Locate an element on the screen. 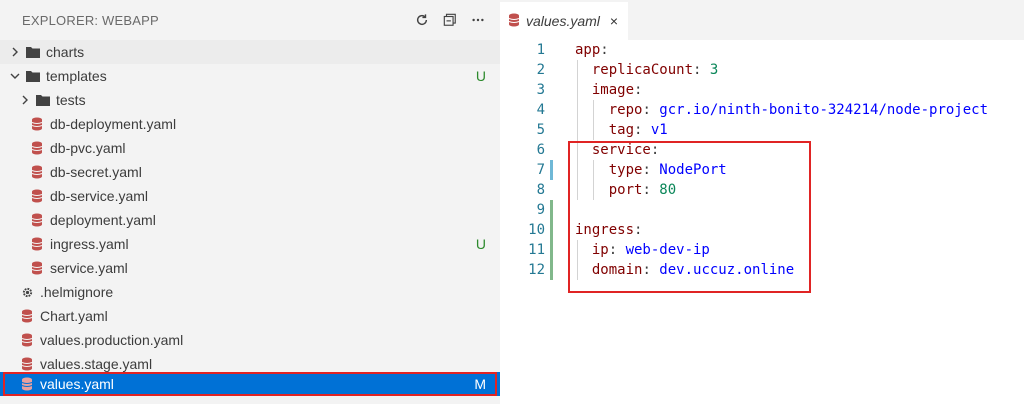 This screenshot has width=1024, height=404. line-number: 1 is located at coordinates (540, 50).